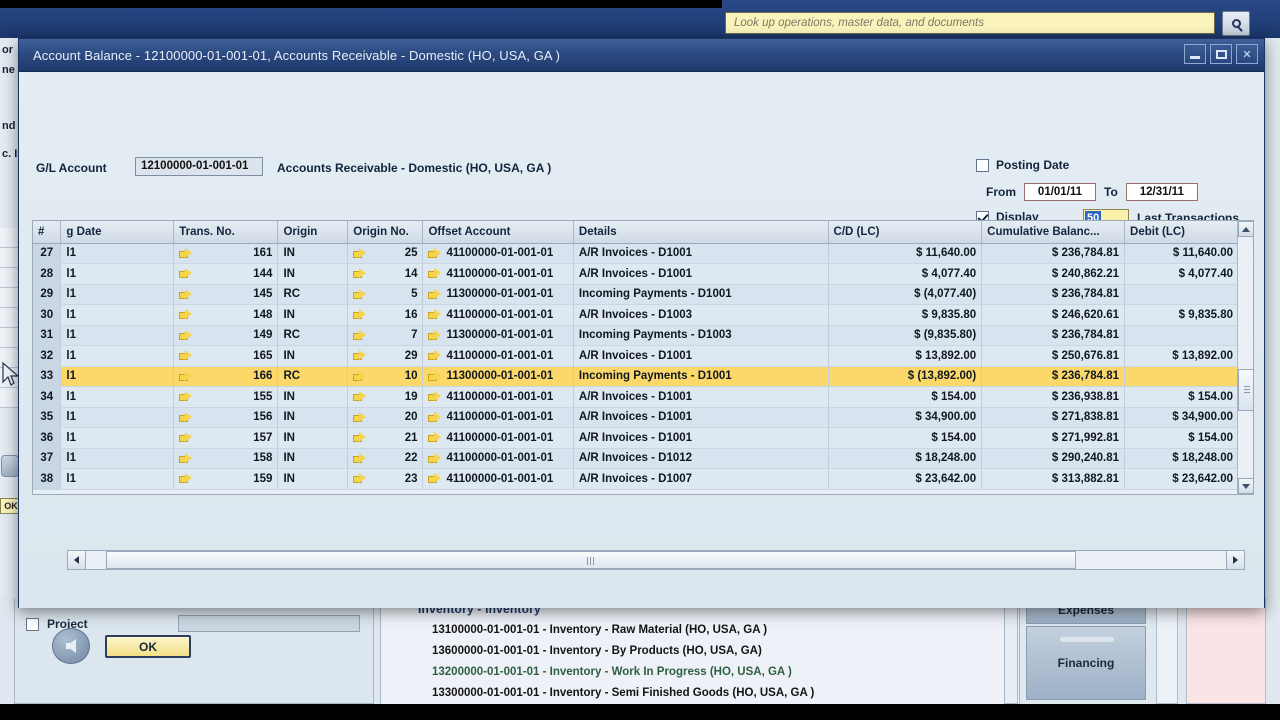 The width and height of the screenshot is (1280, 720). What do you see at coordinates (1161, 192) in the screenshot?
I see `date-to-input: 12/31/11` at bounding box center [1161, 192].